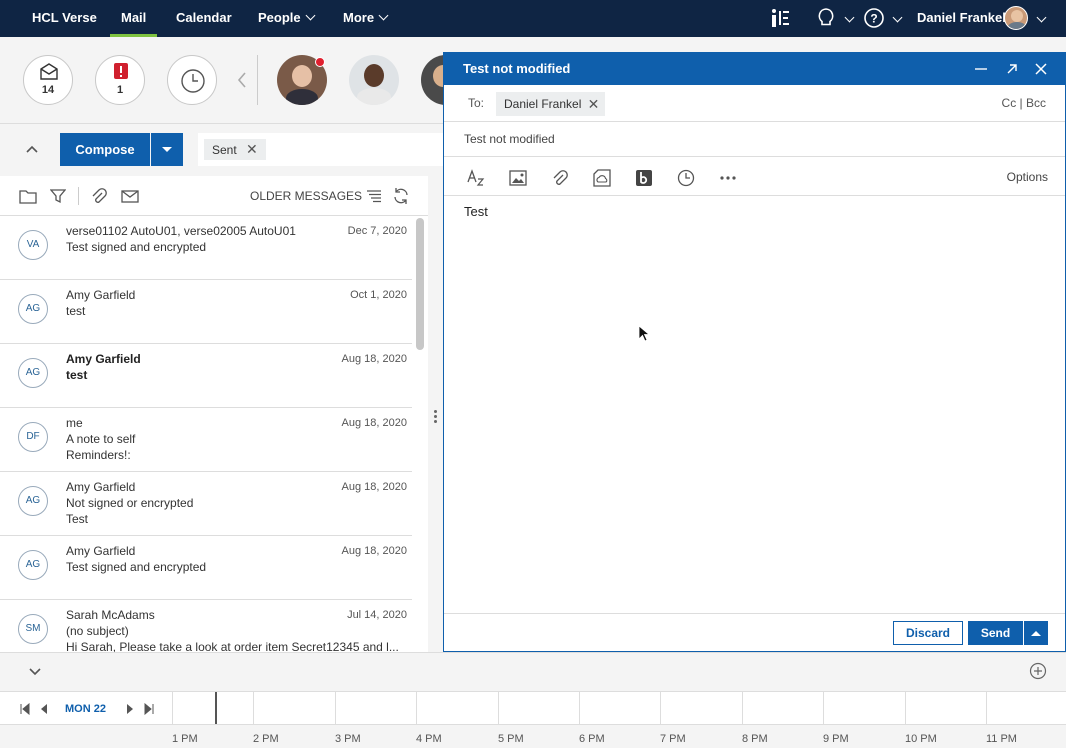 The width and height of the screenshot is (1066, 748). Describe the element at coordinates (348, 739) in the screenshot. I see `hour-label: 3 PM` at that location.